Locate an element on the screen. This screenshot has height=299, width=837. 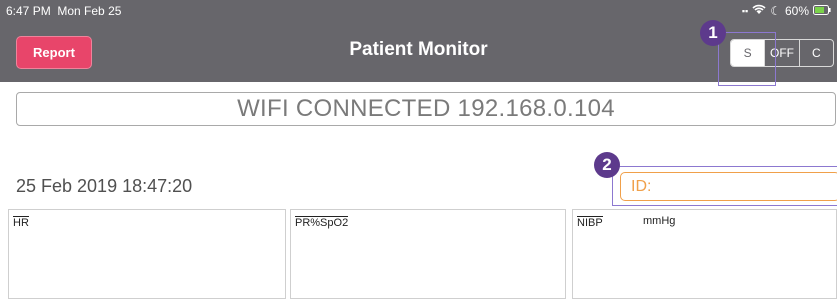
status-right: ▪▪ ☾ 60% is located at coordinates (786, 11).